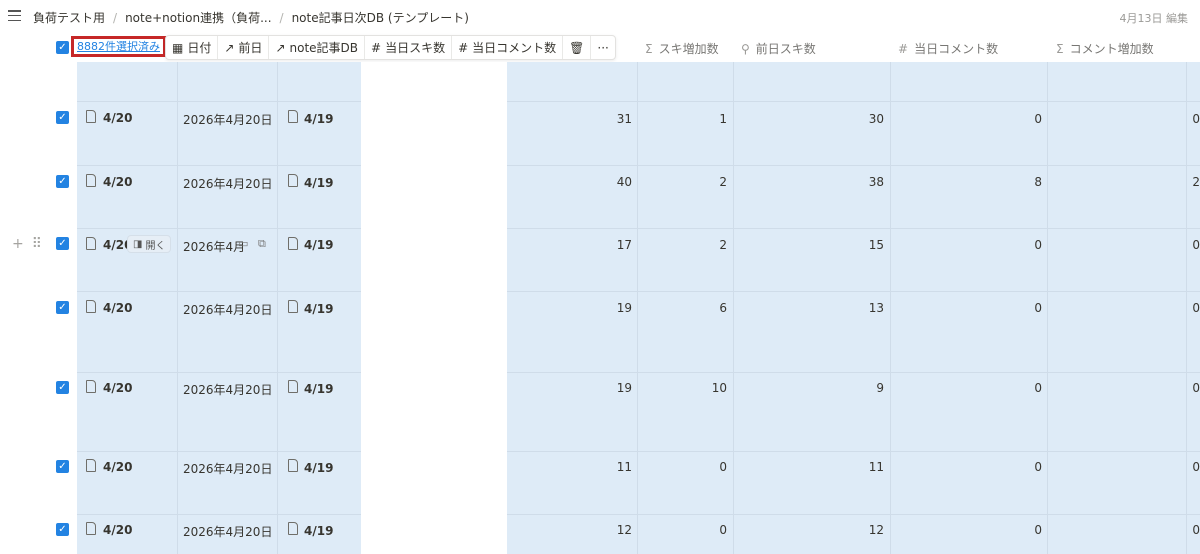  I want to click on cell-comment-increase: 2, so click(1196, 182).